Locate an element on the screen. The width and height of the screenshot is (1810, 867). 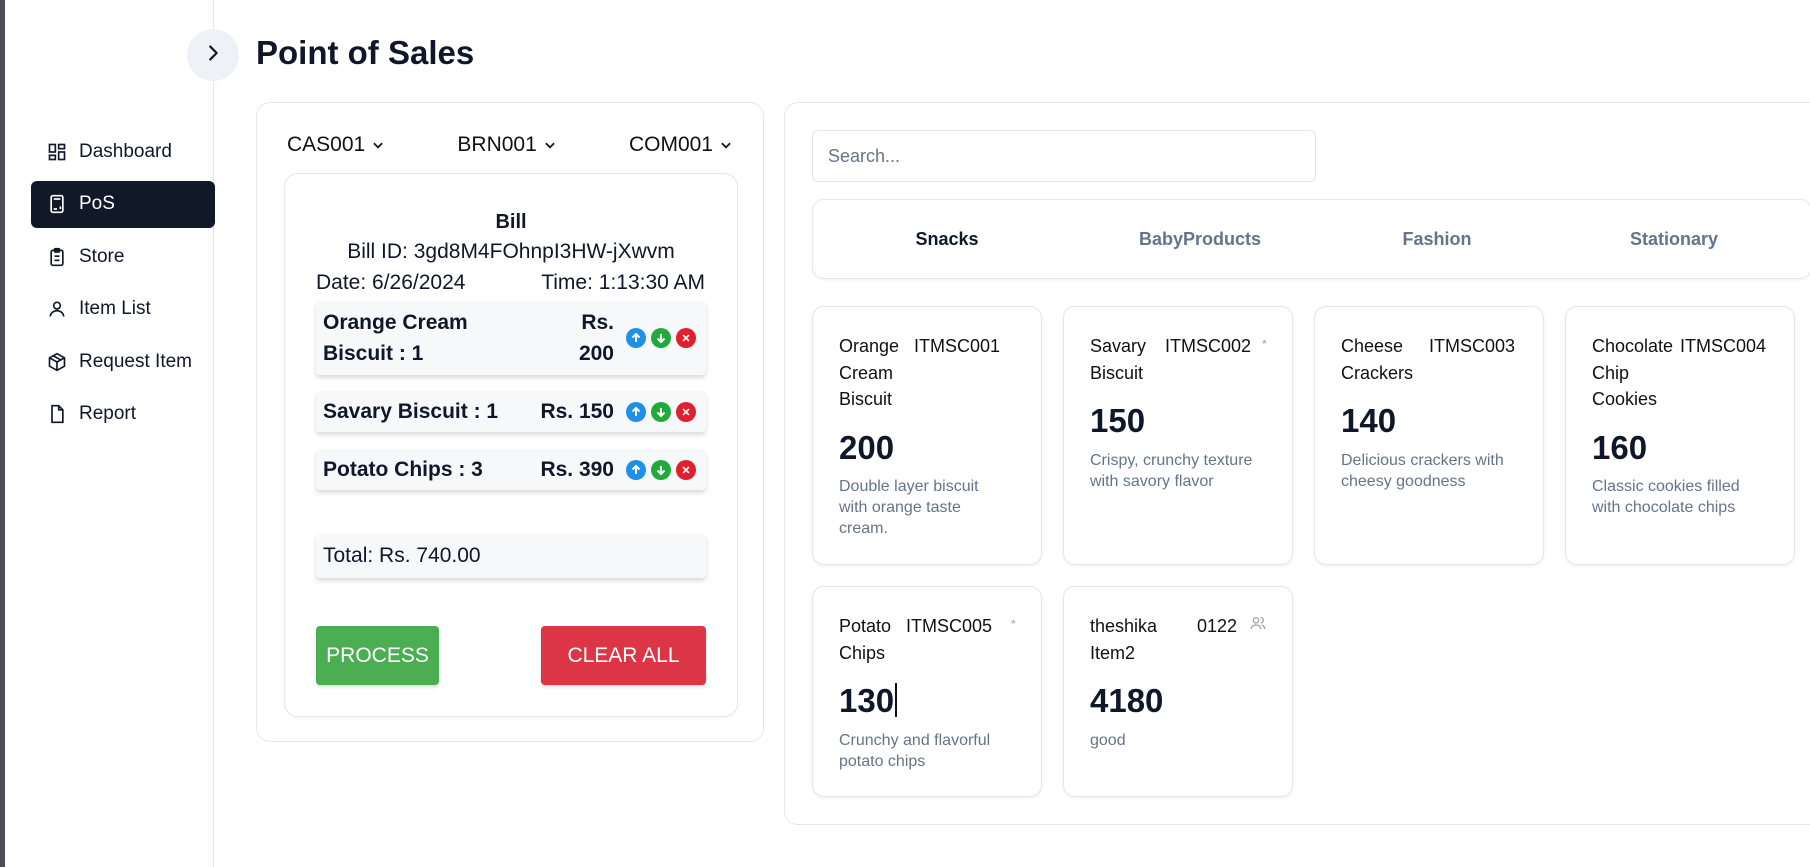
page-title: Point of Sales is located at coordinates (365, 52).